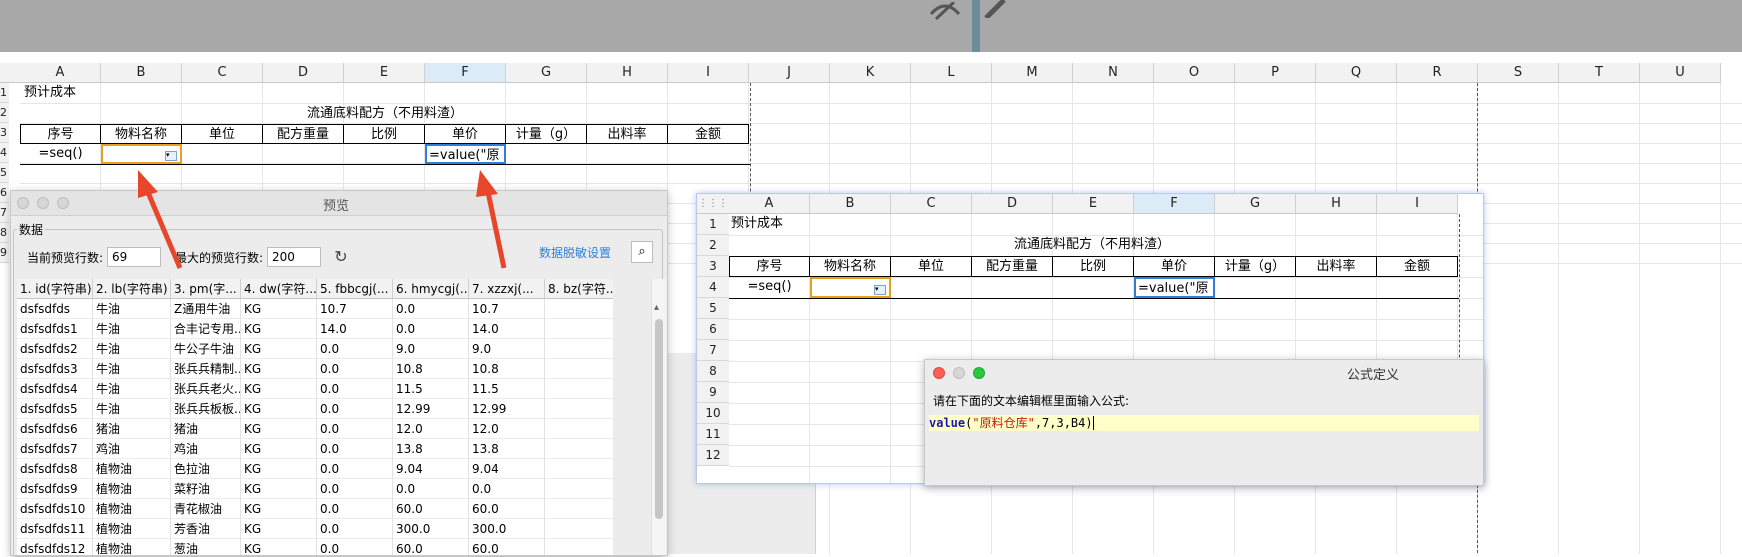  Describe the element at coordinates (134, 257) in the screenshot. I see `current-rows-field: 69` at that location.